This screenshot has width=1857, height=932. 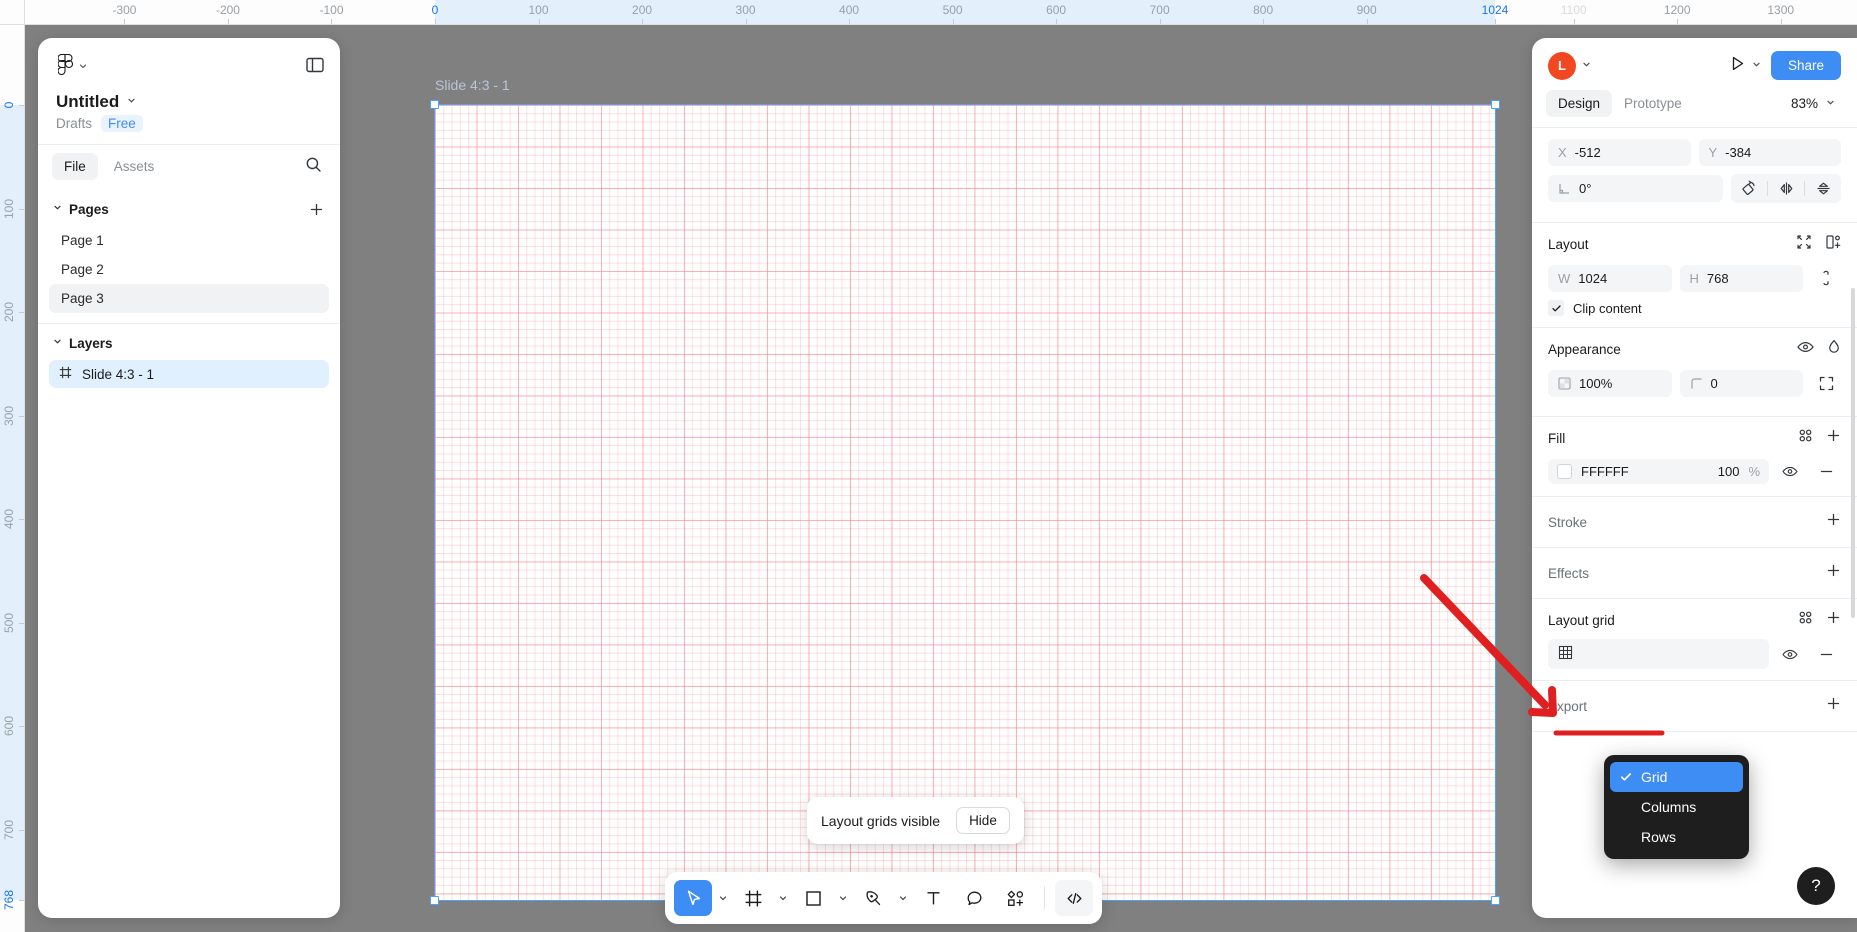 What do you see at coordinates (1790, 471) in the screenshot?
I see `fill-visibility-eye-icon` at bounding box center [1790, 471].